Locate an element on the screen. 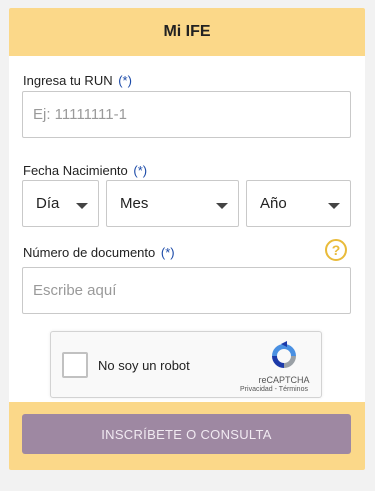 The height and width of the screenshot is (491, 375). run-label-text: Ingresa tu RUN is located at coordinates (68, 80).